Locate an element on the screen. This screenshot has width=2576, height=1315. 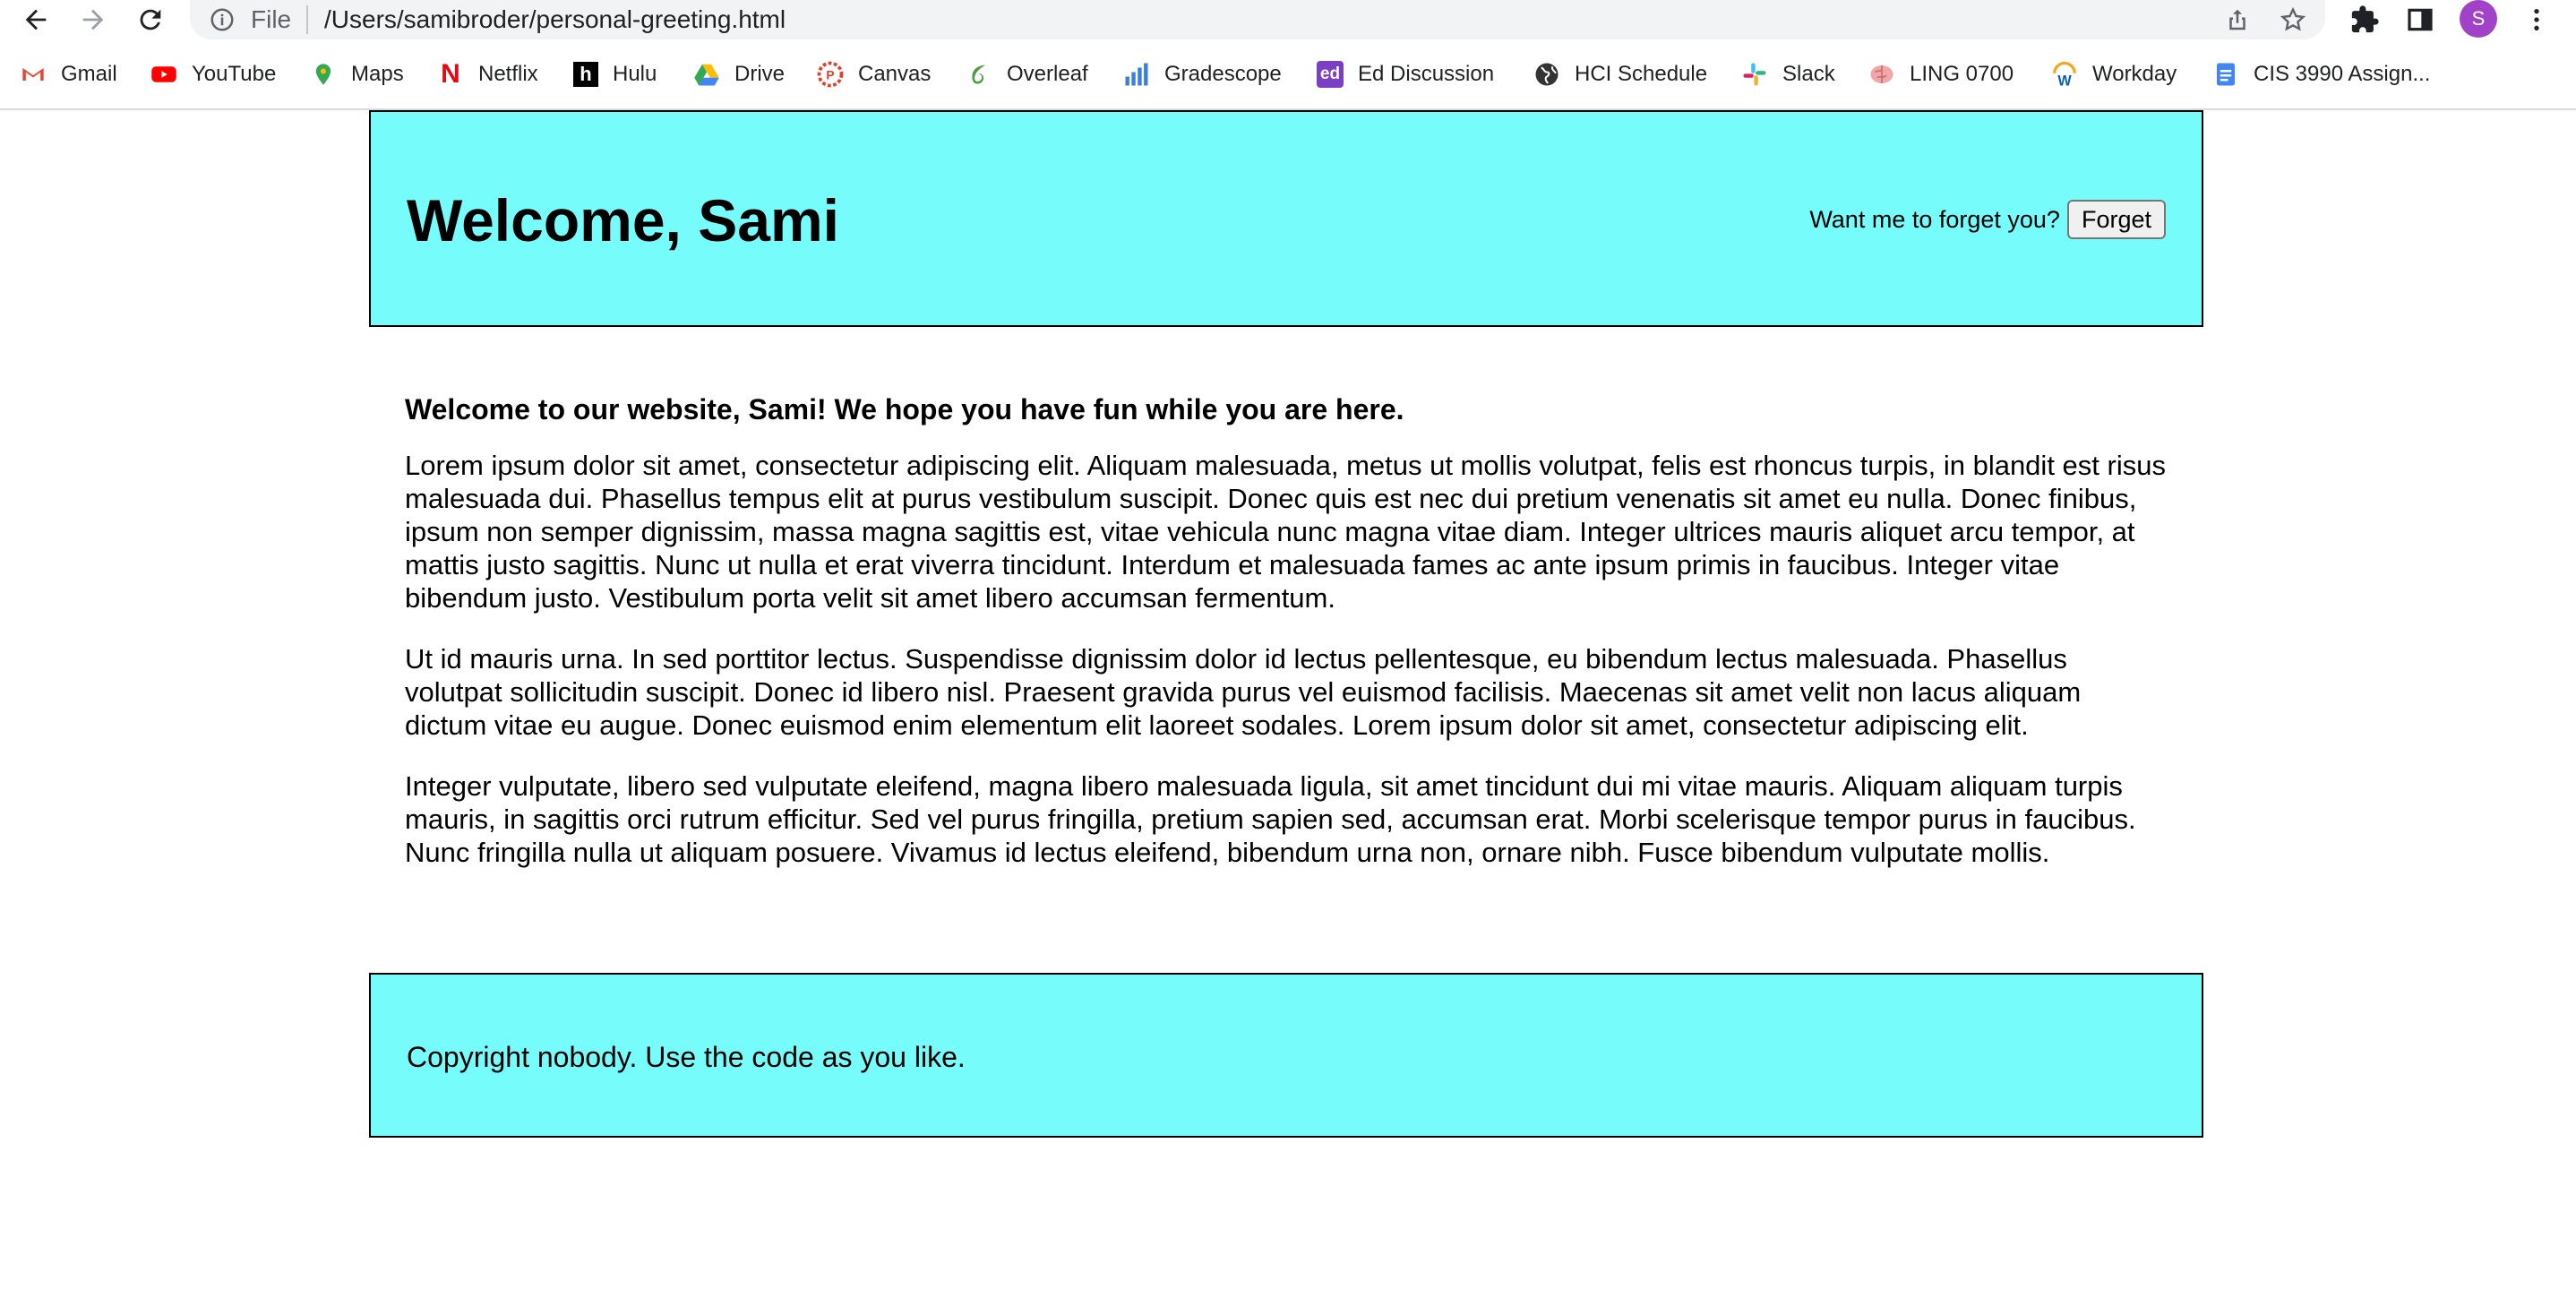
info-icon is located at coordinates (222, 19).